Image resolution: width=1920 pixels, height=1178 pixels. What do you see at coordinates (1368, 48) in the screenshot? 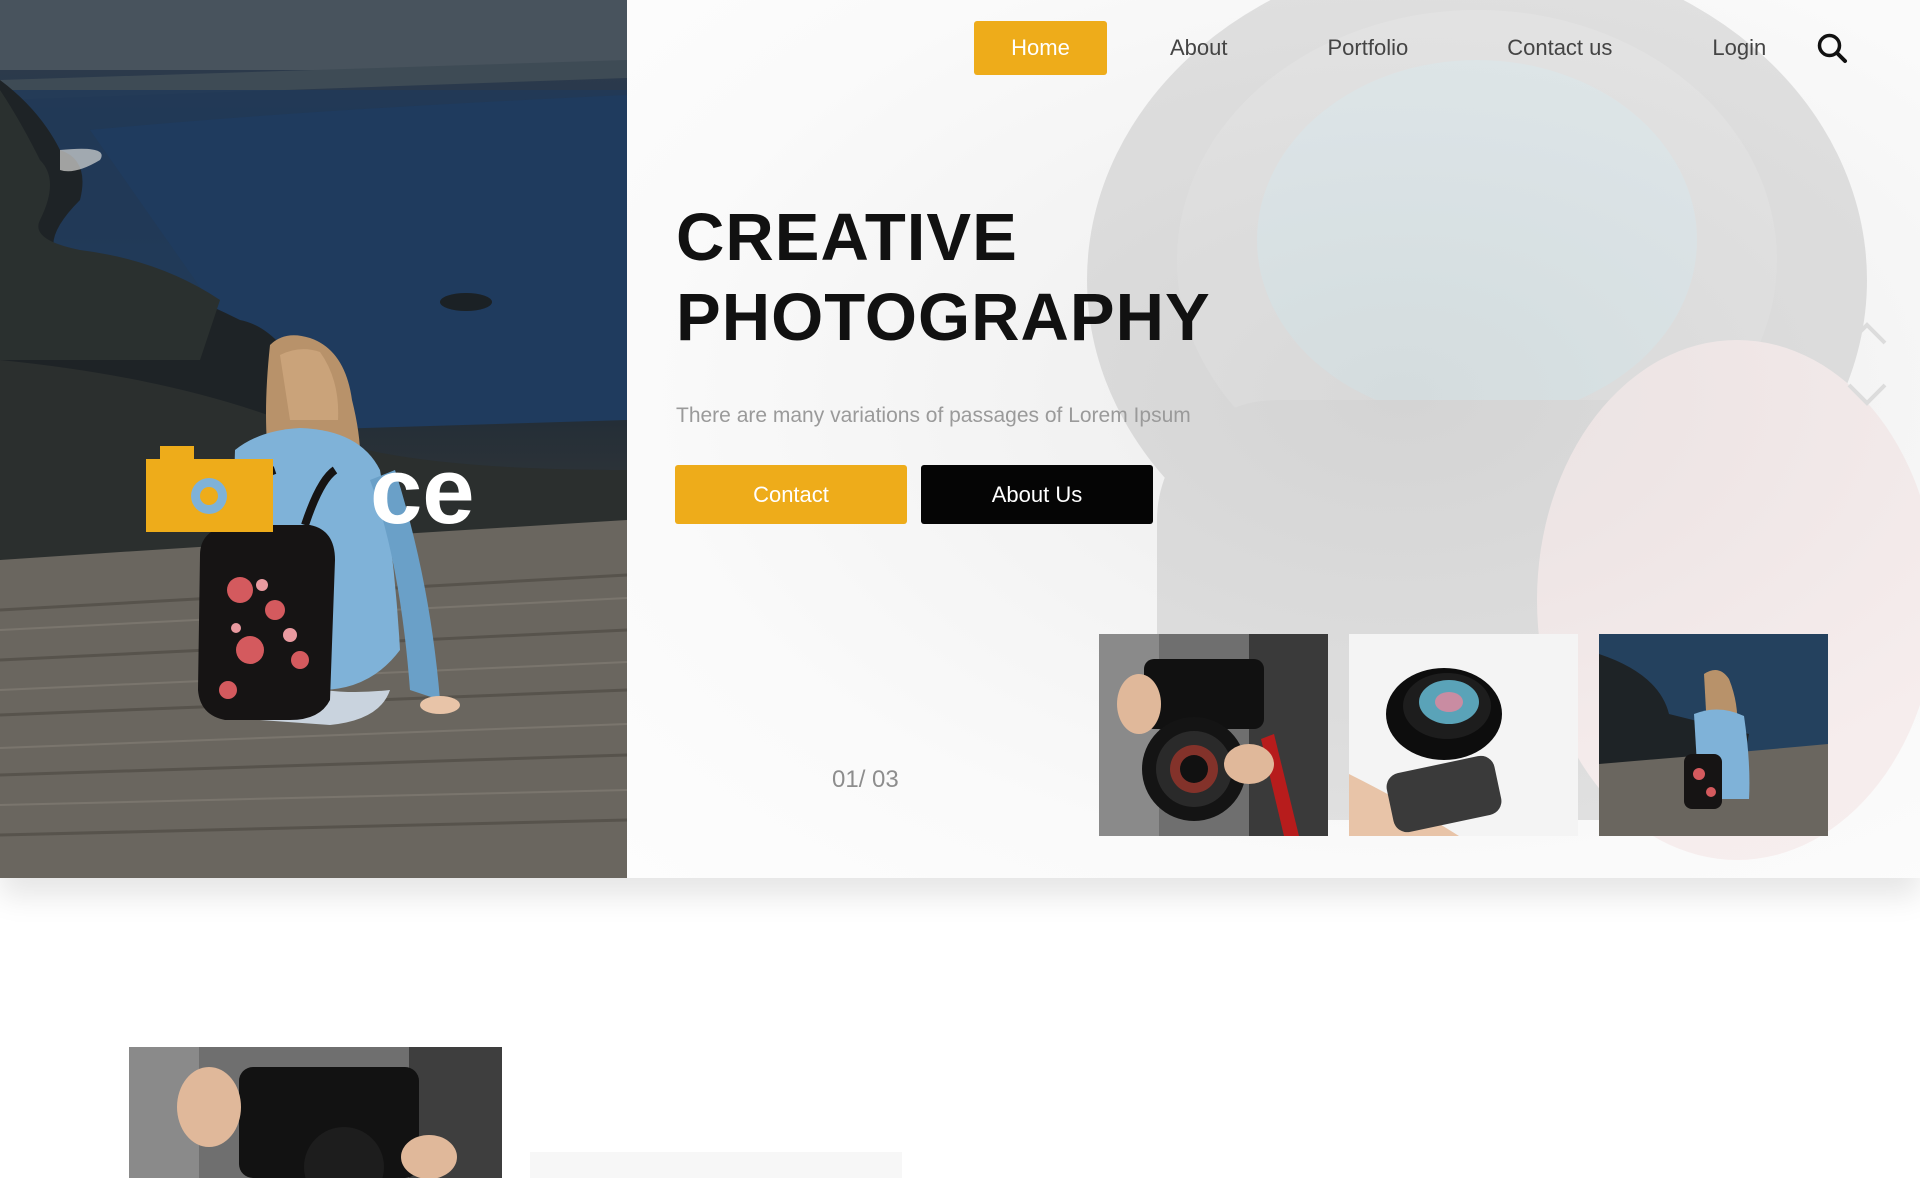
I see `nav-portfolio-link: Portfolio` at bounding box center [1368, 48].